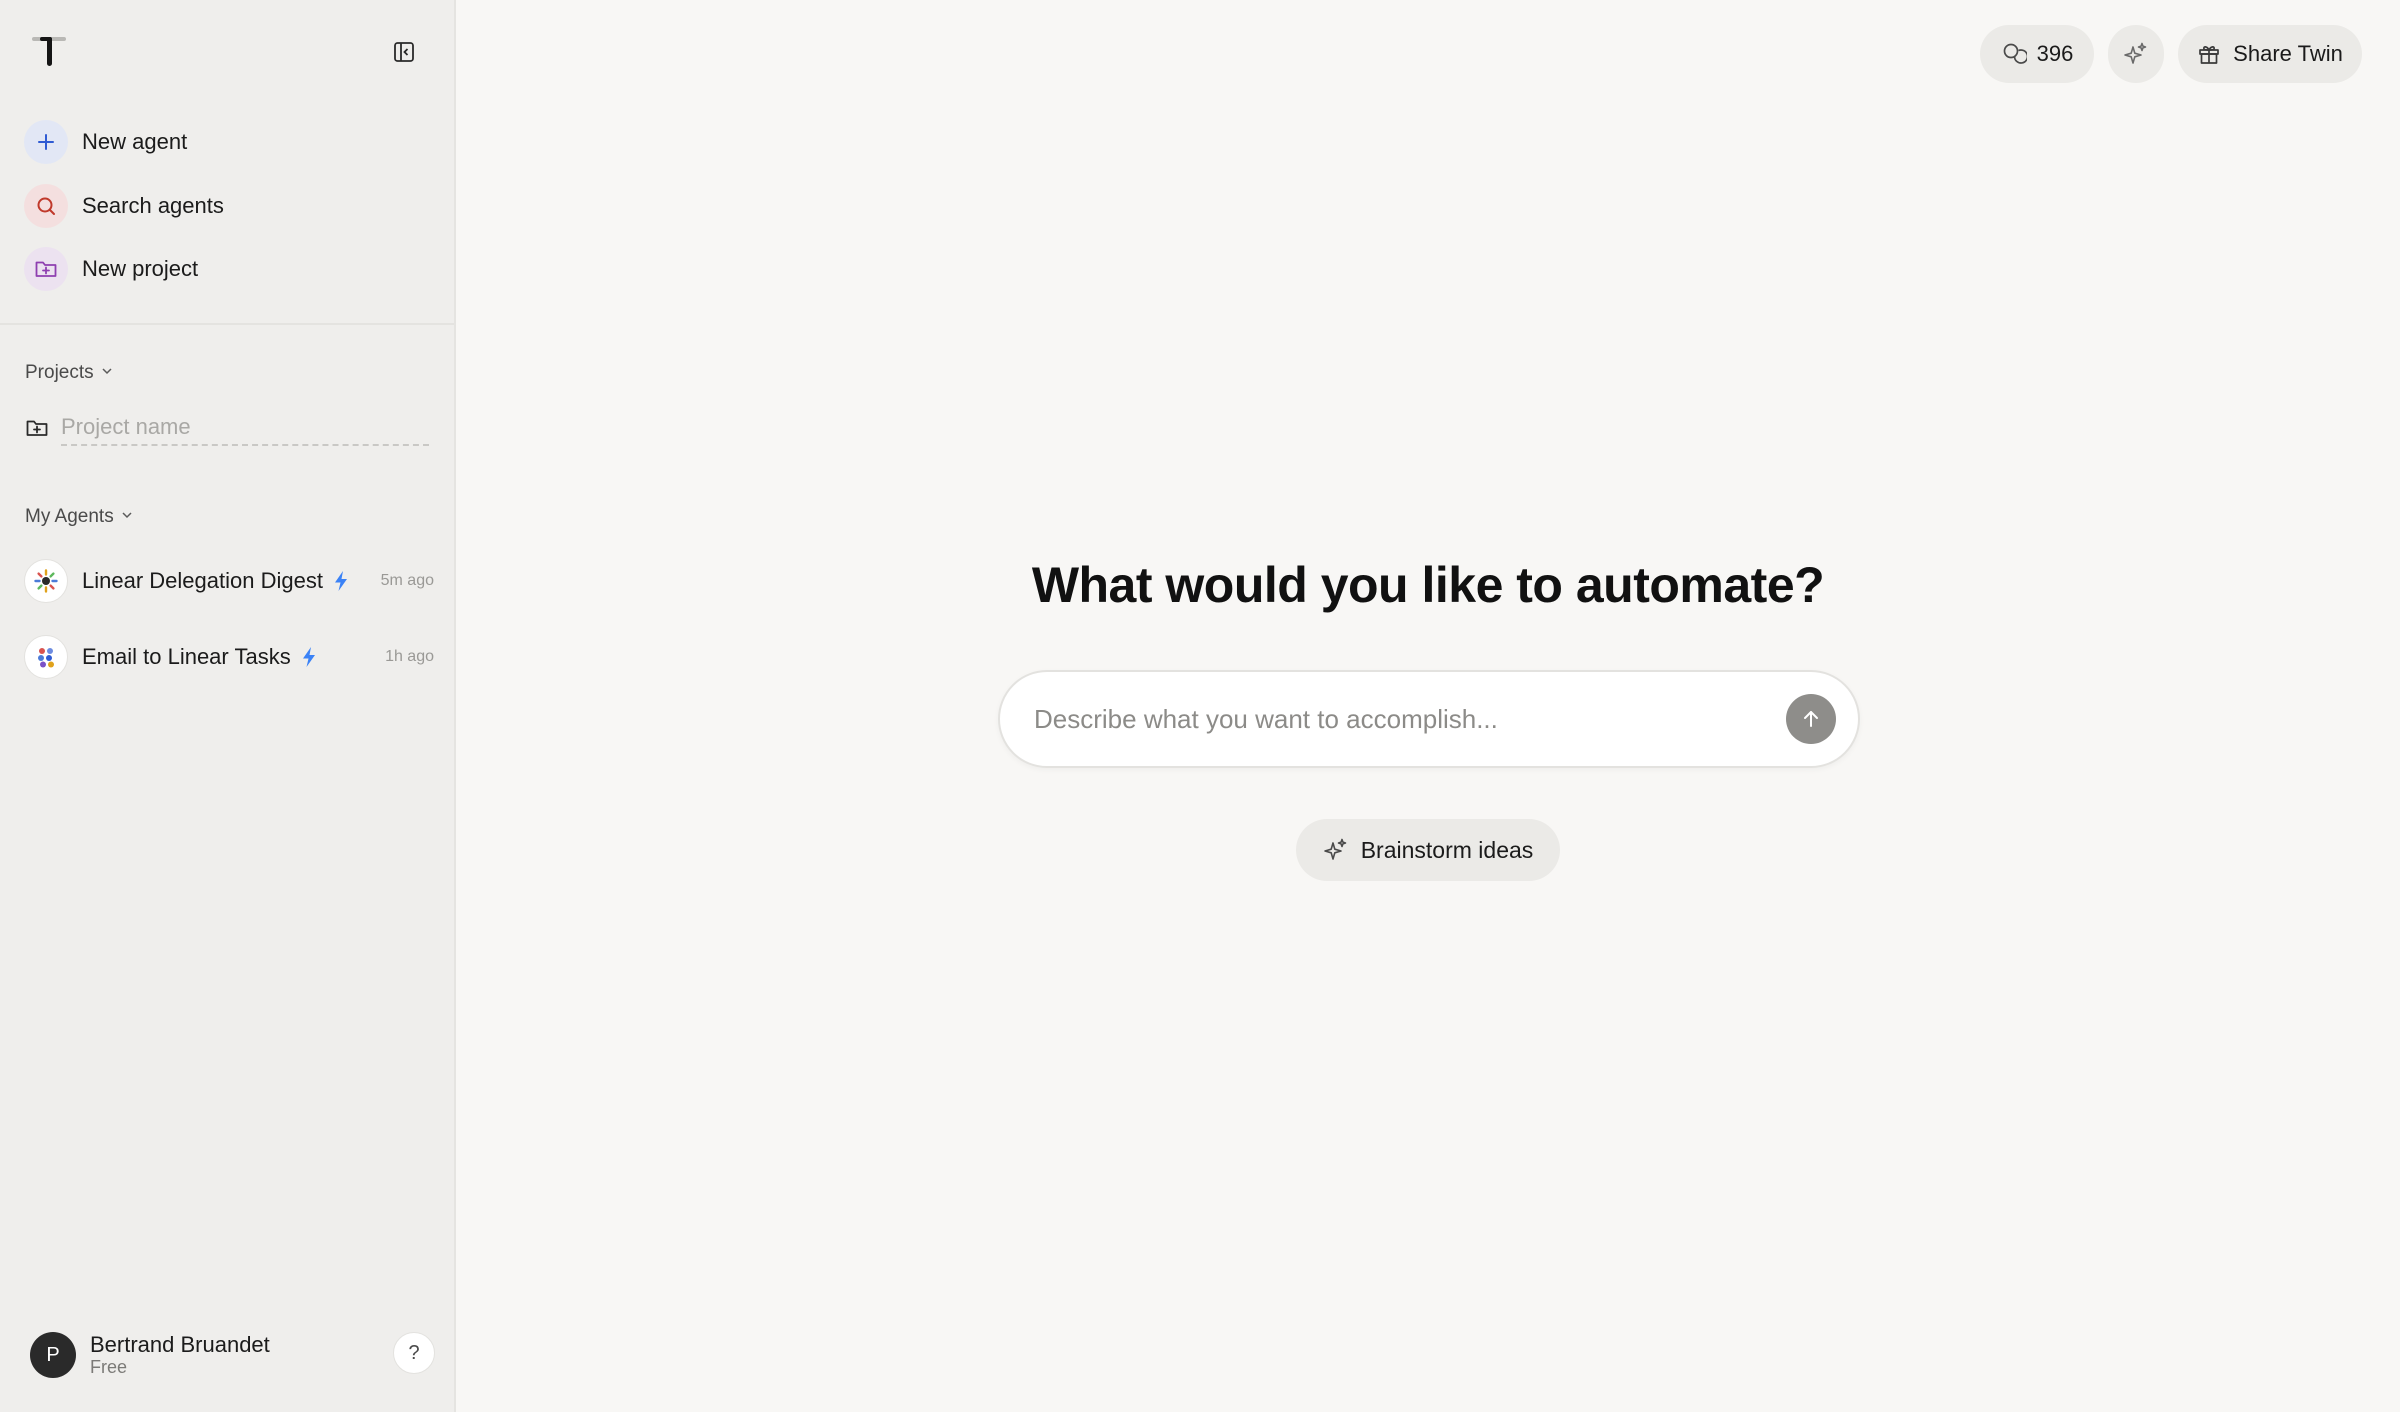 This screenshot has width=2400, height=1412. Describe the element at coordinates (153, 205) in the screenshot. I see `search-agents-label: Search agents` at that location.